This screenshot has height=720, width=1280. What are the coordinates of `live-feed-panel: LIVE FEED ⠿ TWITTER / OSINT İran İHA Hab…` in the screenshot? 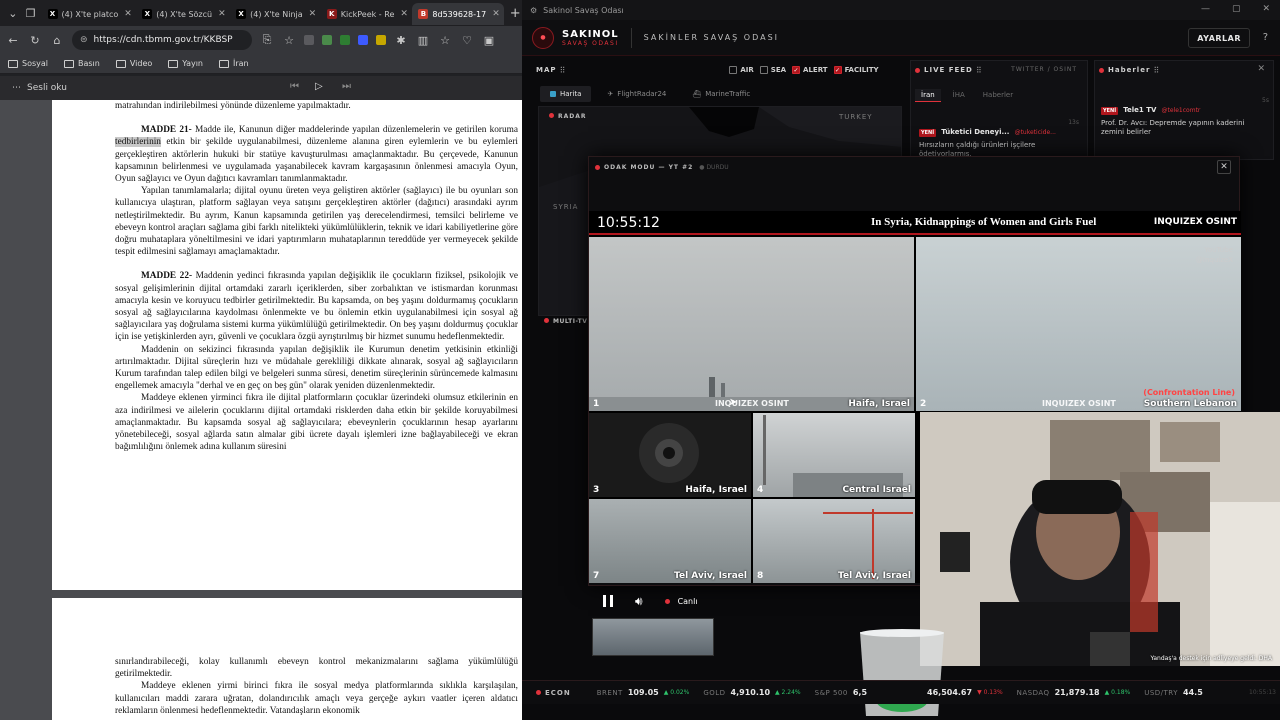 It's located at (999, 110).